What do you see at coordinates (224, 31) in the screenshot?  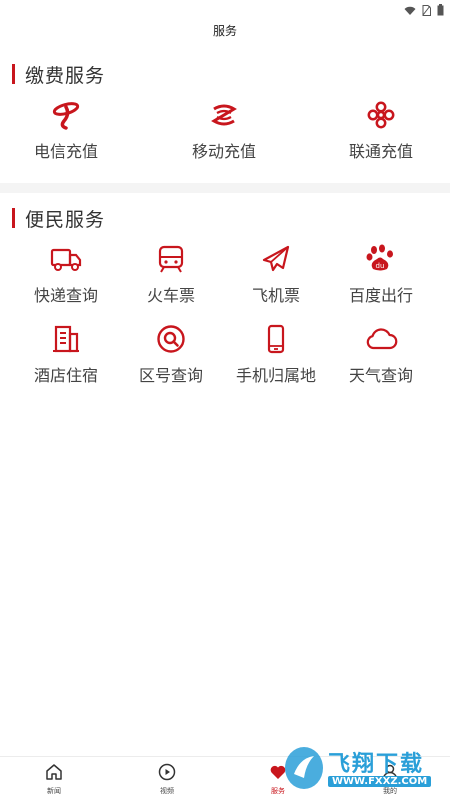 I see `page-title: 服务` at bounding box center [224, 31].